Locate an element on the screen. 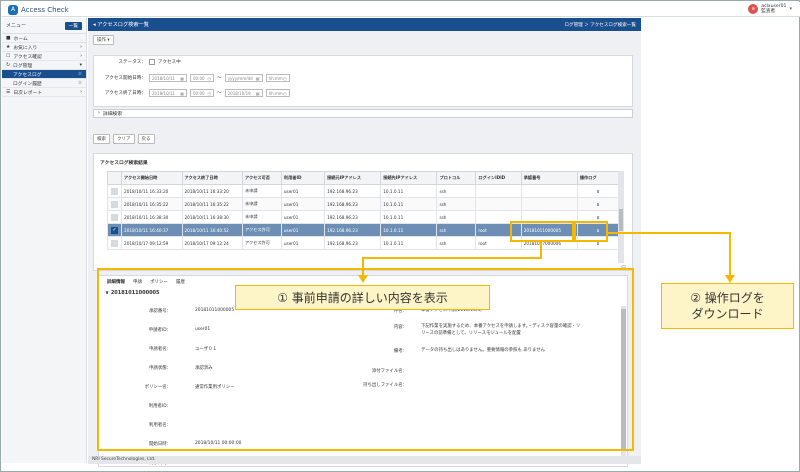  clear-button: クリア is located at coordinates (124, 139).